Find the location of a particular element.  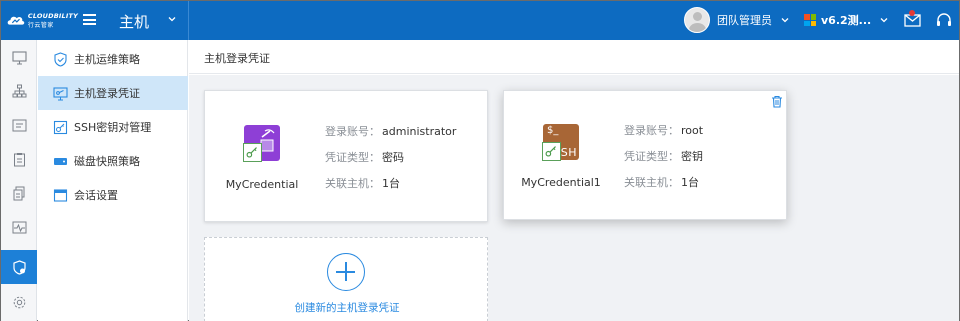

icon-rail is located at coordinates (19, 180).